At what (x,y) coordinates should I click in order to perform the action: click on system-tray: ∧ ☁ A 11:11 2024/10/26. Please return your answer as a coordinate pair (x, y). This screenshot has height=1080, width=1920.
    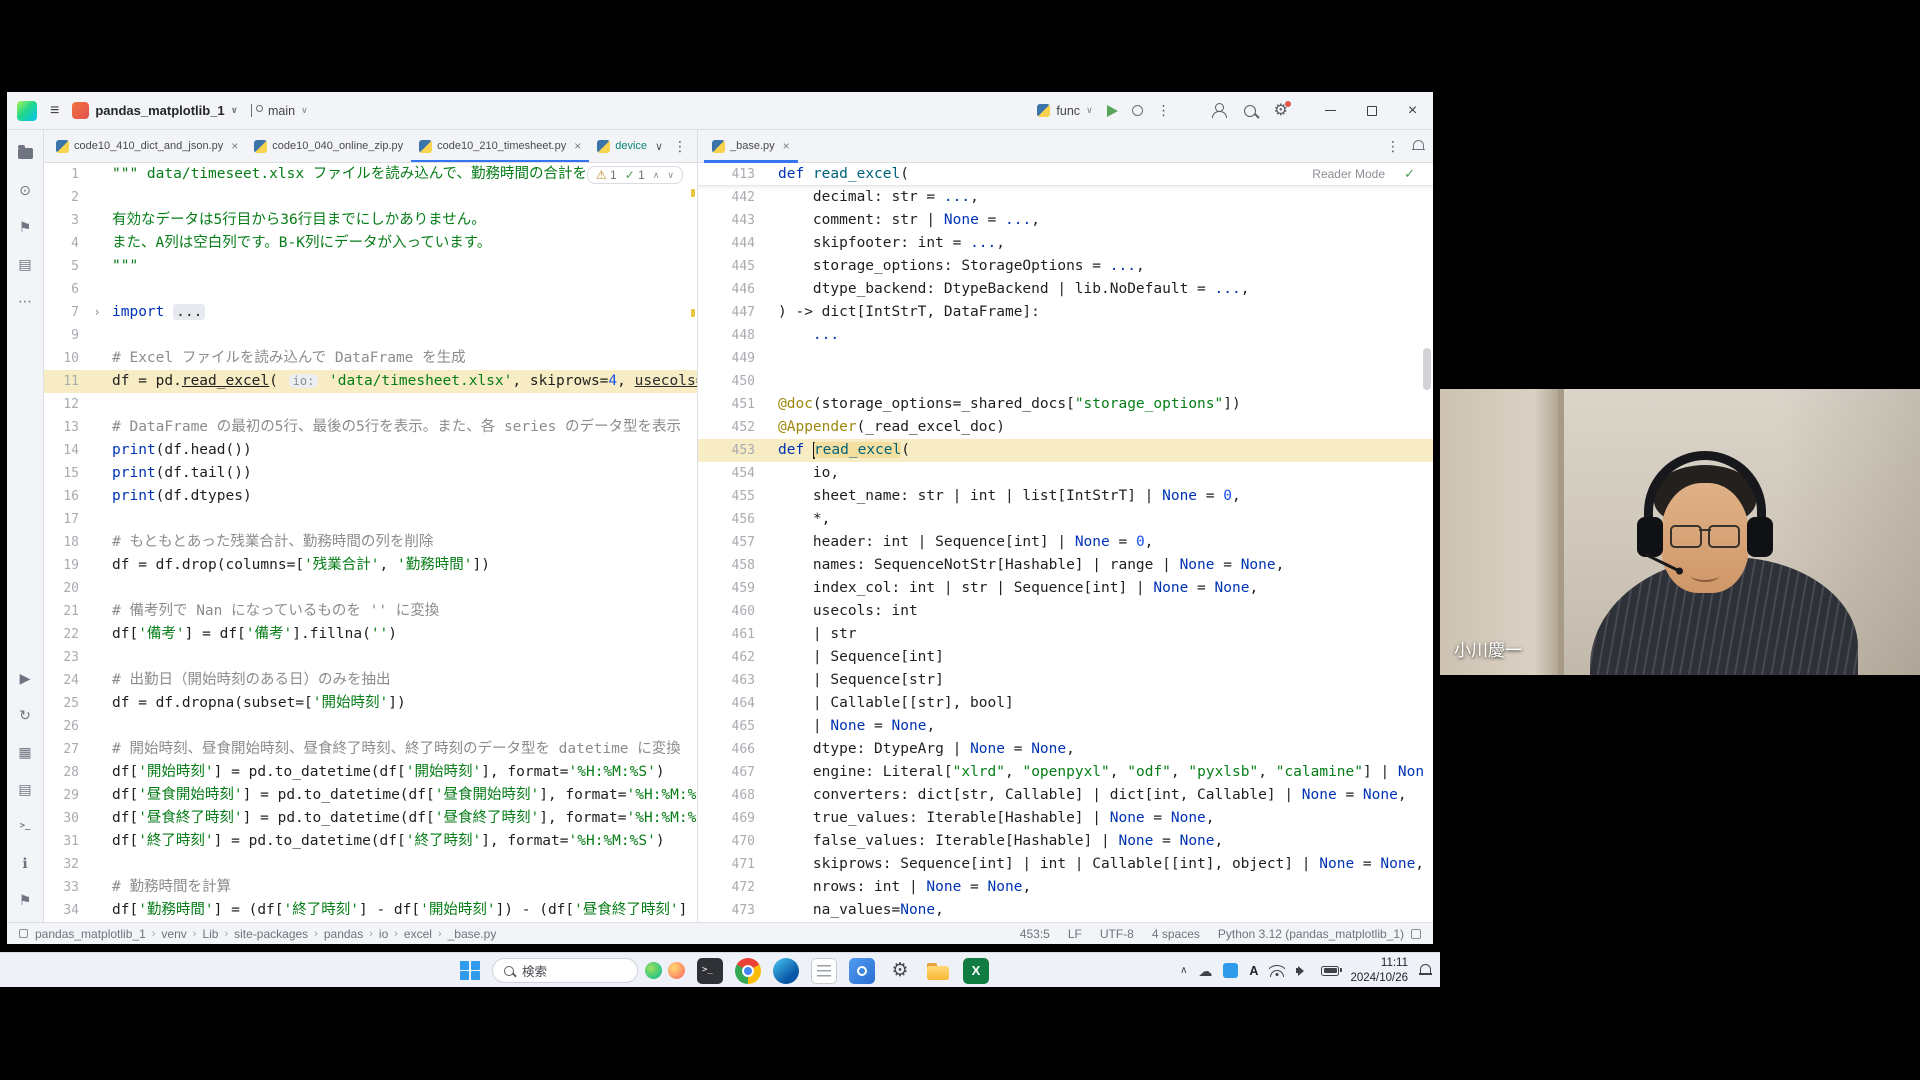
    Looking at the image, I should click on (1306, 970).